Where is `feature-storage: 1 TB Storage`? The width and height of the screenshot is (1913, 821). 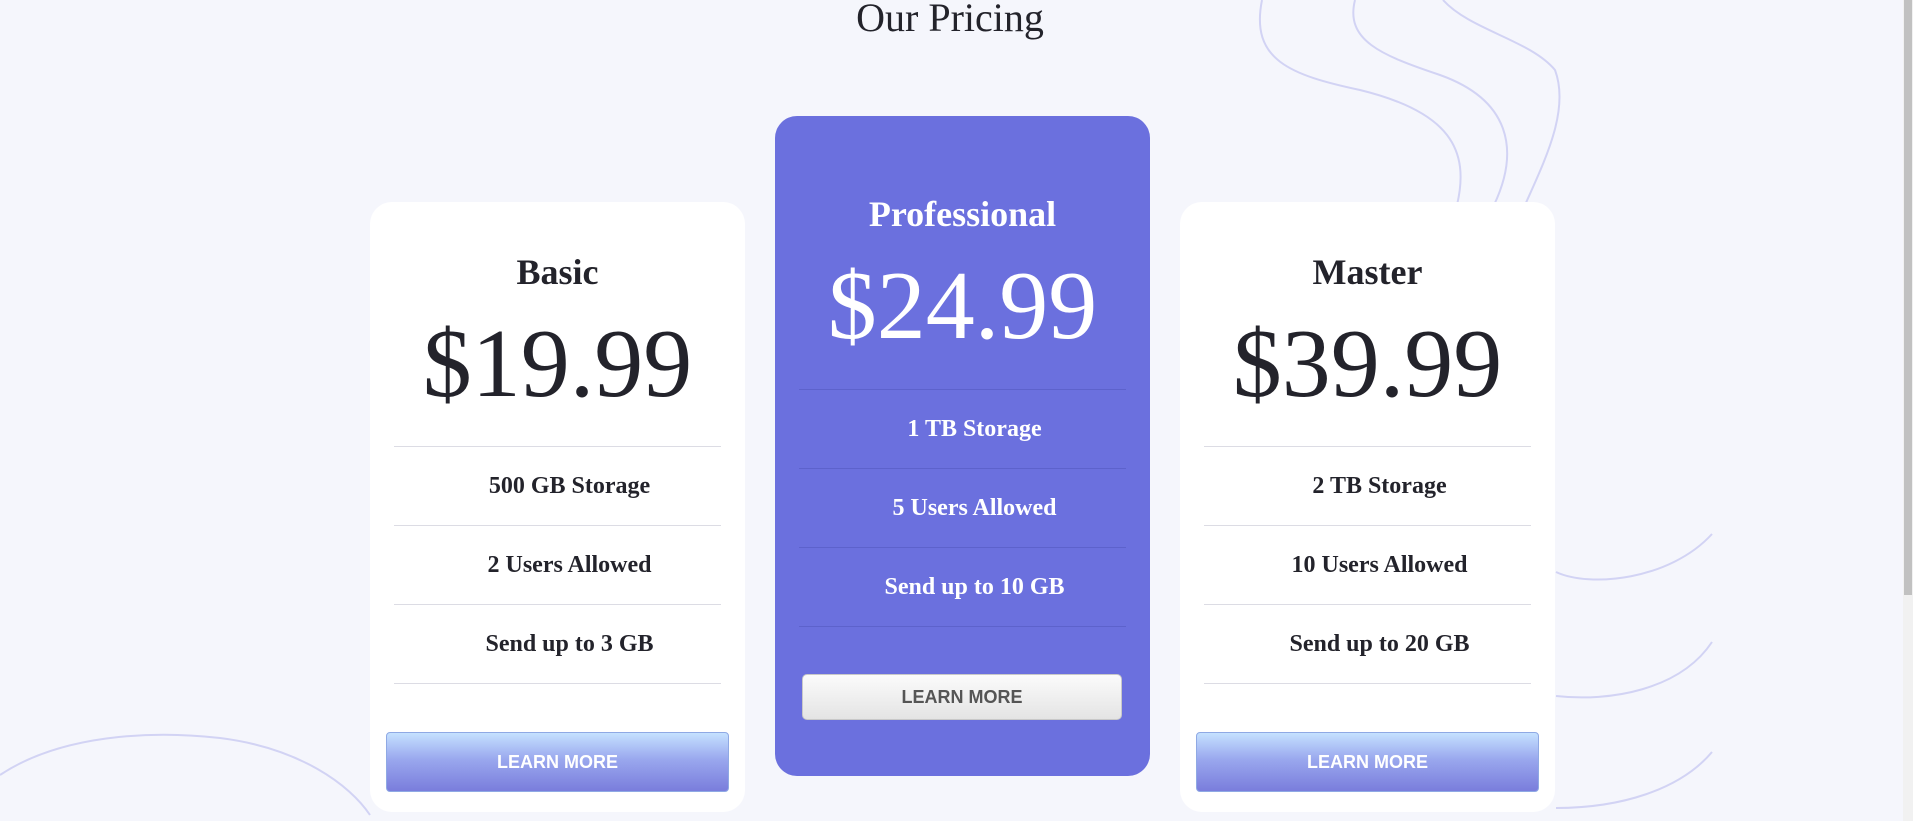 feature-storage: 1 TB Storage is located at coordinates (962, 429).